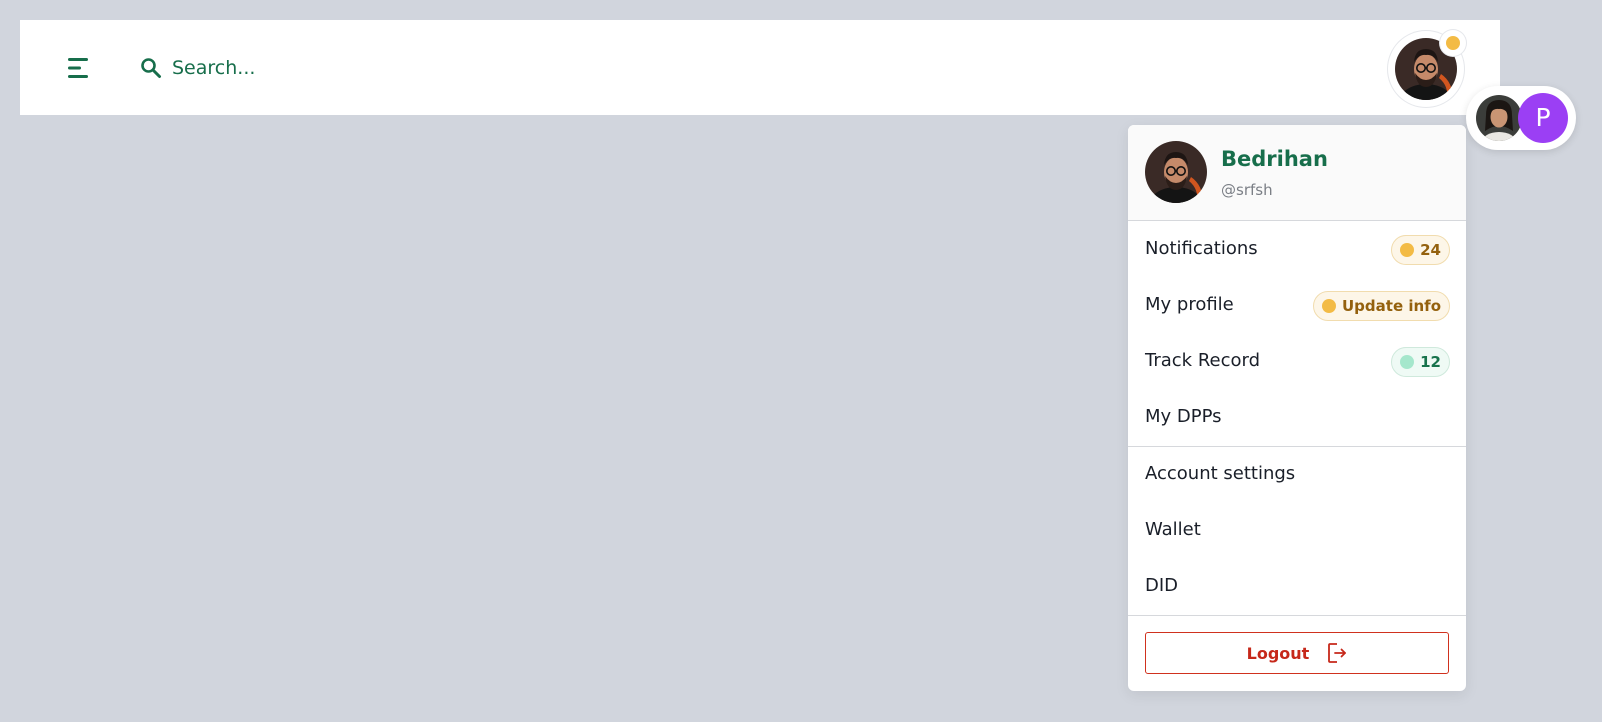  I want to click on menu-item-wallet: Wallet, so click(1297, 531).